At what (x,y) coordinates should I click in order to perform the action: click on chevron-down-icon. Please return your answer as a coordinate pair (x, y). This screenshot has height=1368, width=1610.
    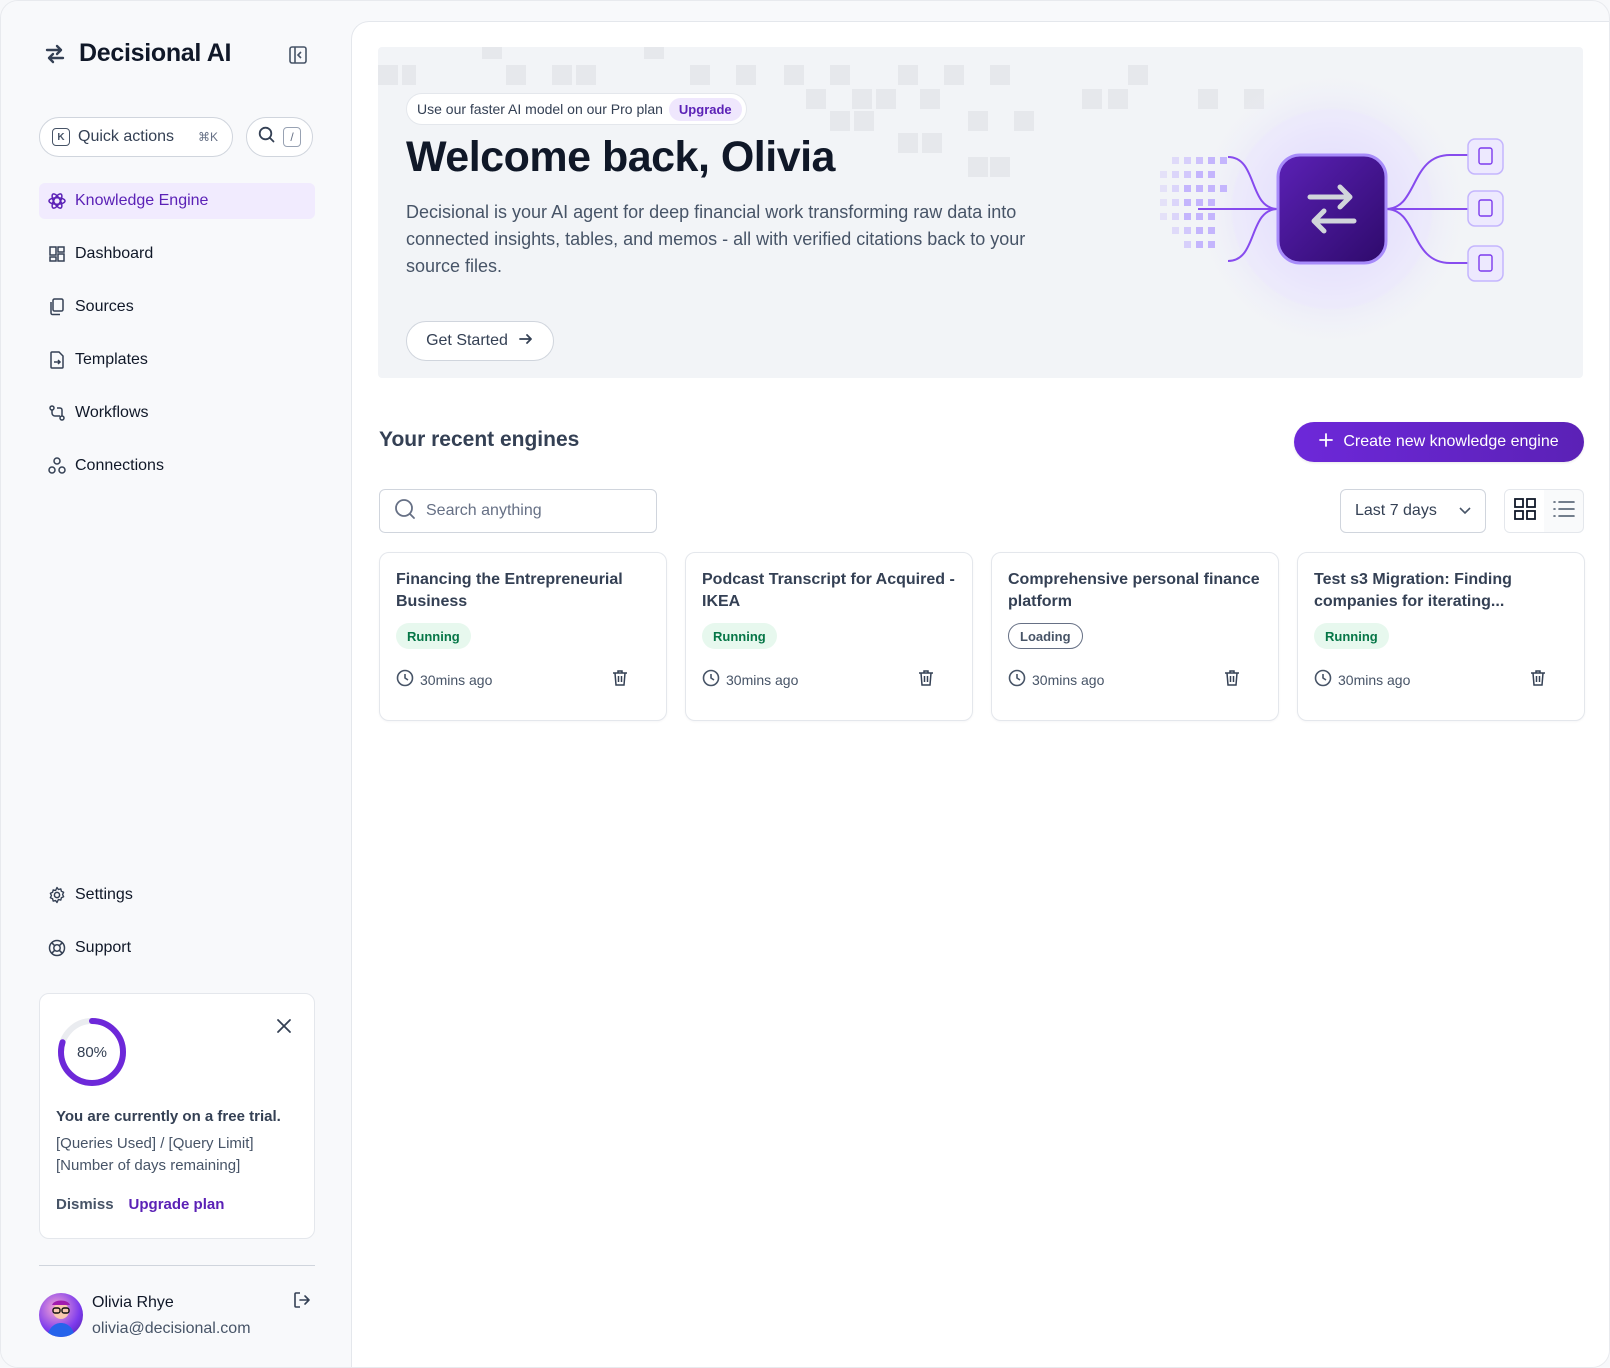
    Looking at the image, I should click on (1465, 511).